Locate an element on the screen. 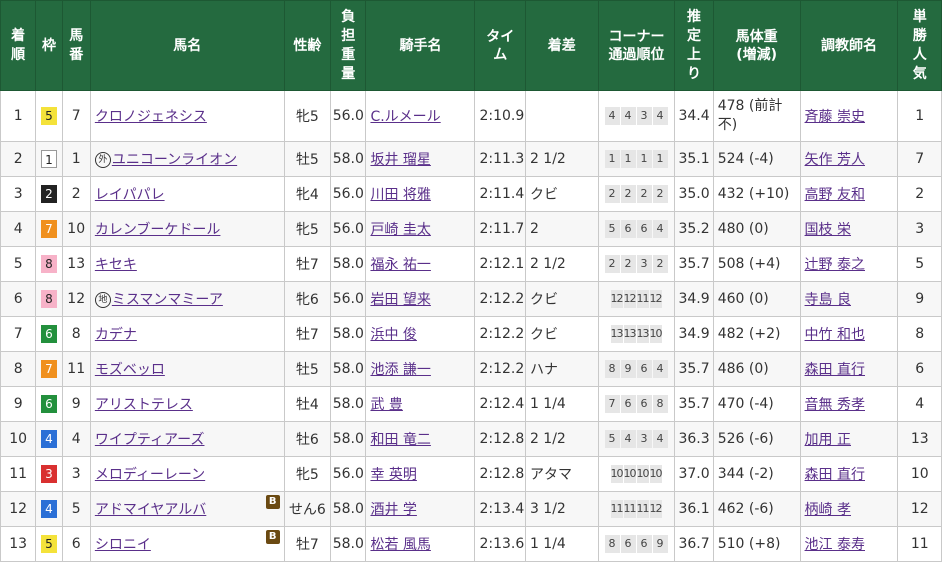  jockey-link: 岩田 望来 is located at coordinates (400, 300).